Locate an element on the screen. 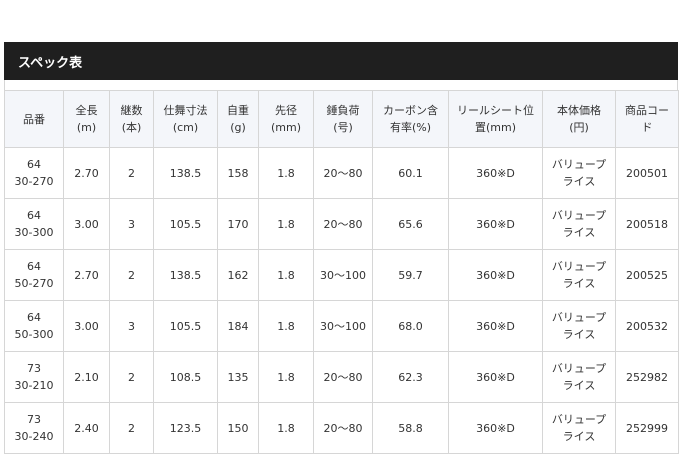 The width and height of the screenshot is (680, 456). header-lure-load: 錘負荷 (号) is located at coordinates (343, 119).